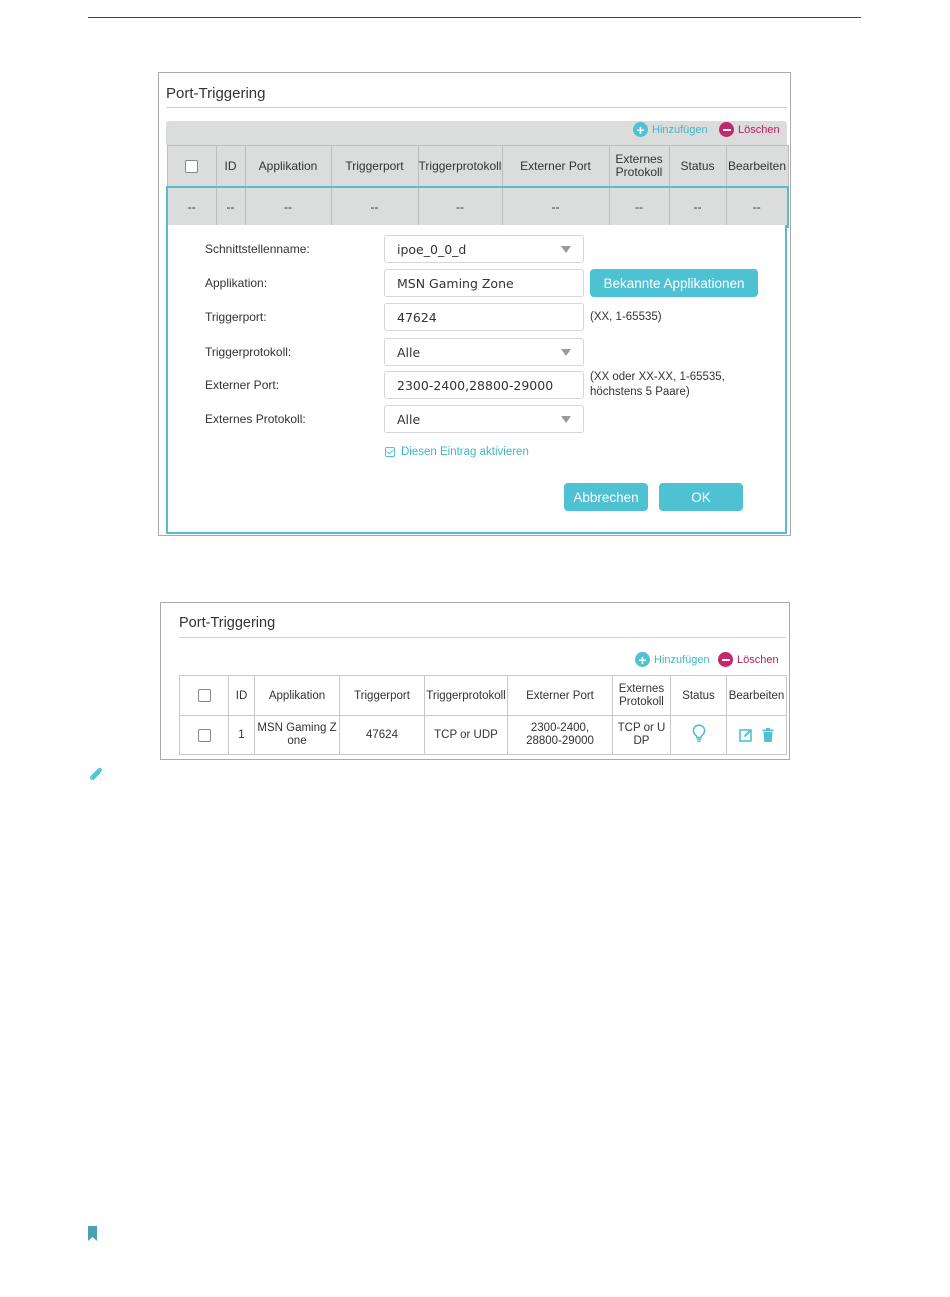  I want to click on external-port-label: Externer Port:, so click(242, 385).